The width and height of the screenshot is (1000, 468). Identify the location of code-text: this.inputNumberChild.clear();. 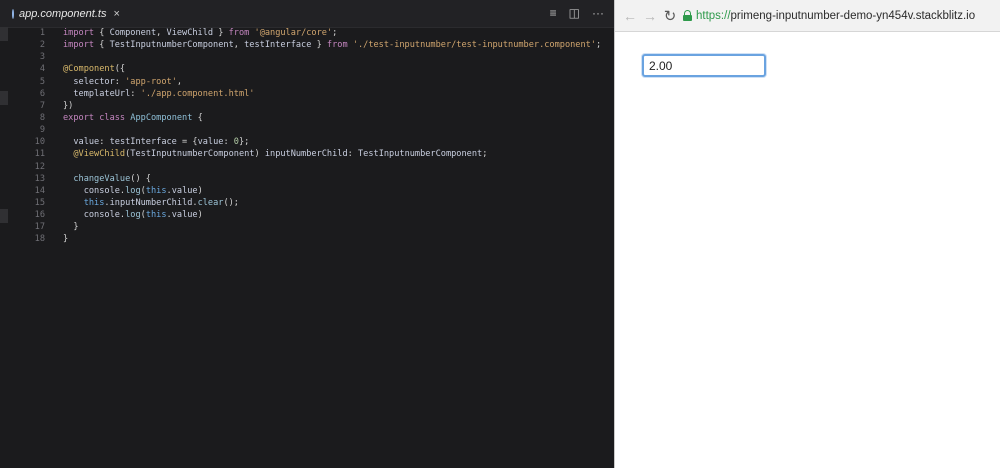
(151, 203).